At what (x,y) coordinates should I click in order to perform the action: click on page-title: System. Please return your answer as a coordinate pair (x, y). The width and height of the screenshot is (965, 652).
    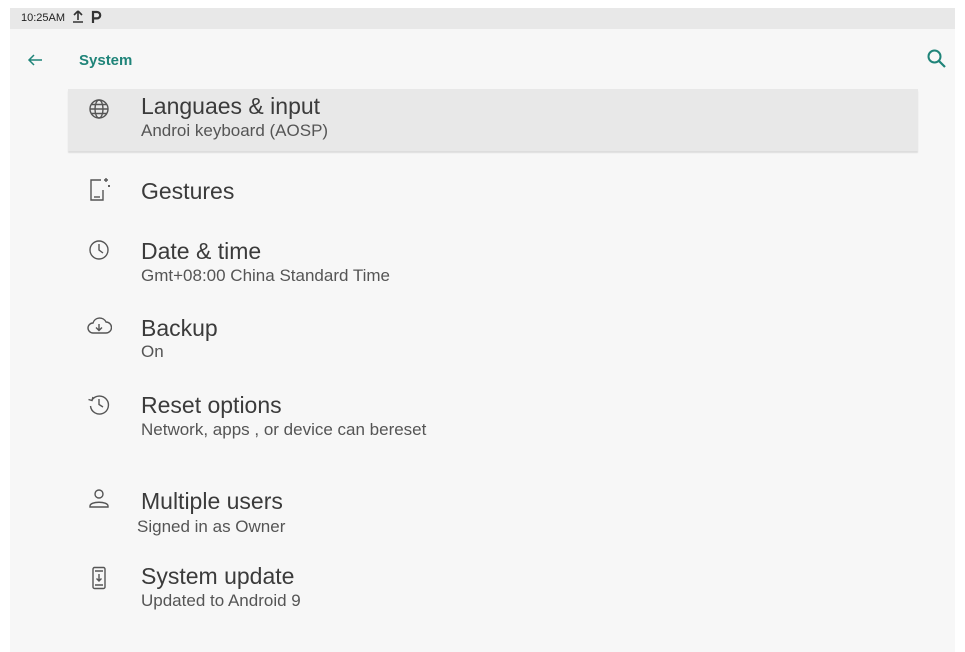
    Looking at the image, I should click on (106, 60).